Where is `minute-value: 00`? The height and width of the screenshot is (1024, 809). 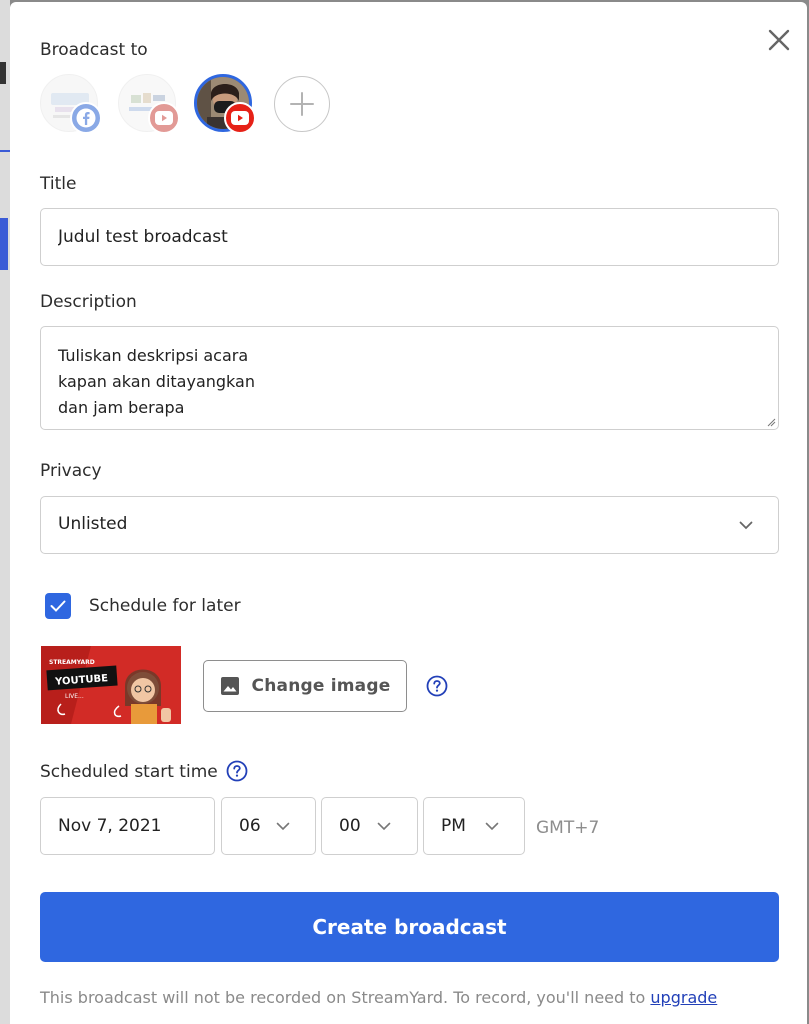 minute-value: 00 is located at coordinates (350, 826).